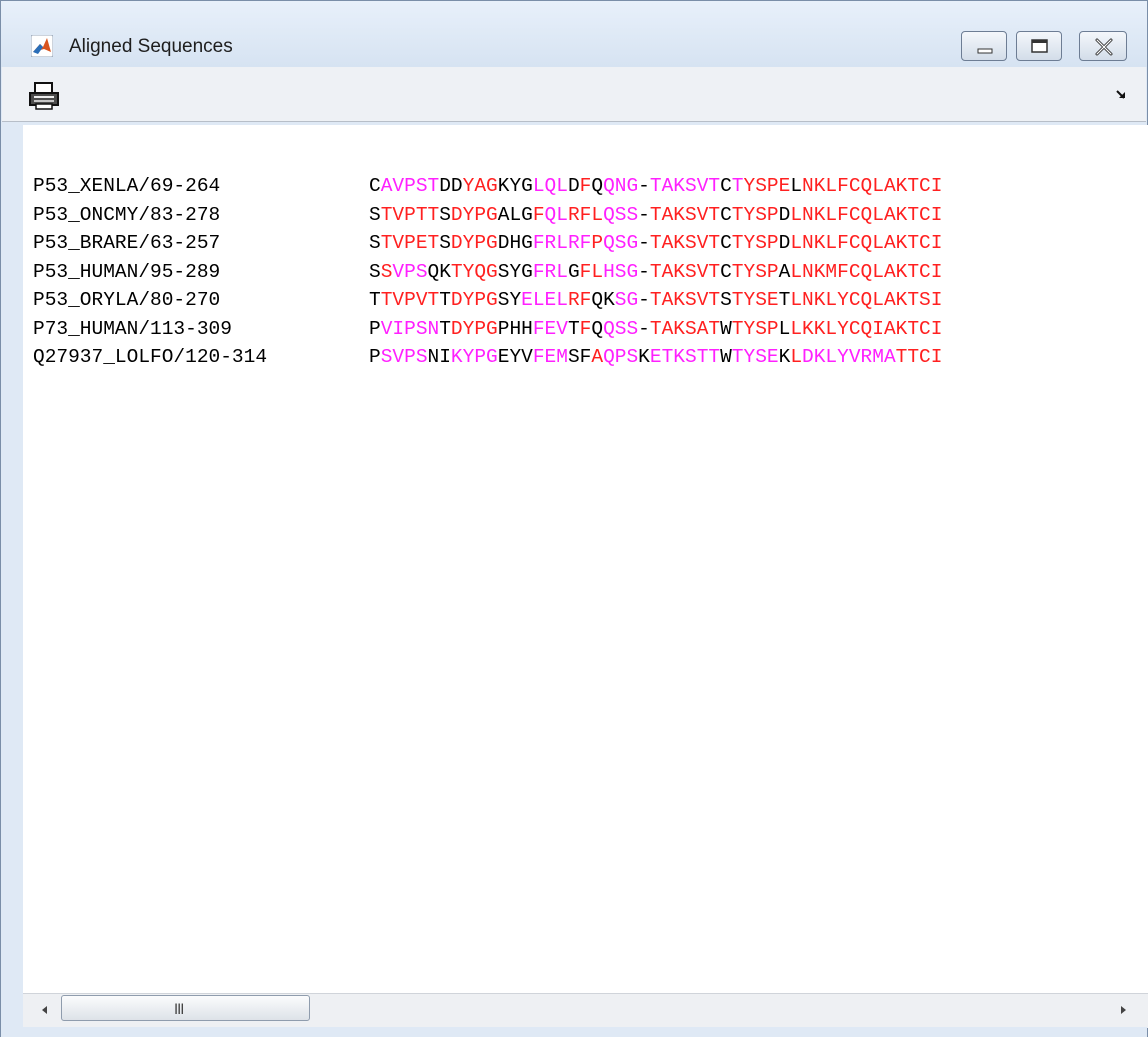 The height and width of the screenshot is (1037, 1148). Describe the element at coordinates (151, 46) in the screenshot. I see `window-title: Aligned Sequences` at that location.